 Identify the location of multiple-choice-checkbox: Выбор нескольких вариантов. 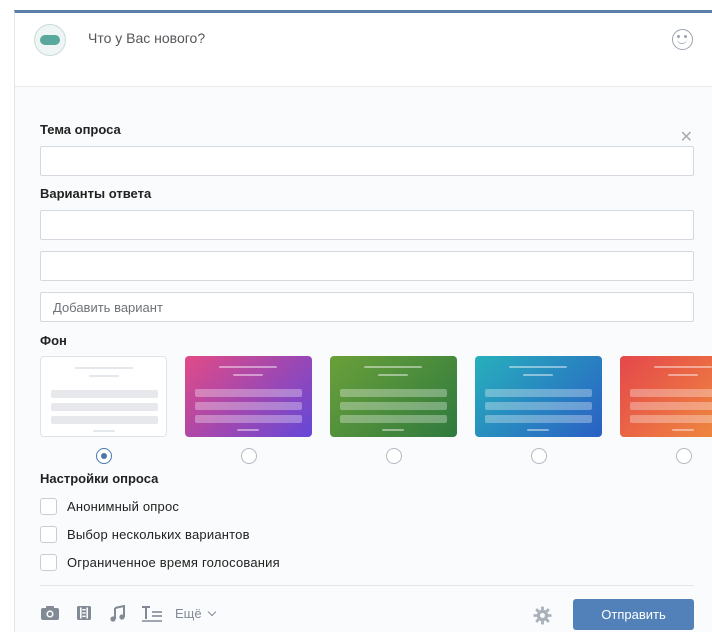
(145, 534).